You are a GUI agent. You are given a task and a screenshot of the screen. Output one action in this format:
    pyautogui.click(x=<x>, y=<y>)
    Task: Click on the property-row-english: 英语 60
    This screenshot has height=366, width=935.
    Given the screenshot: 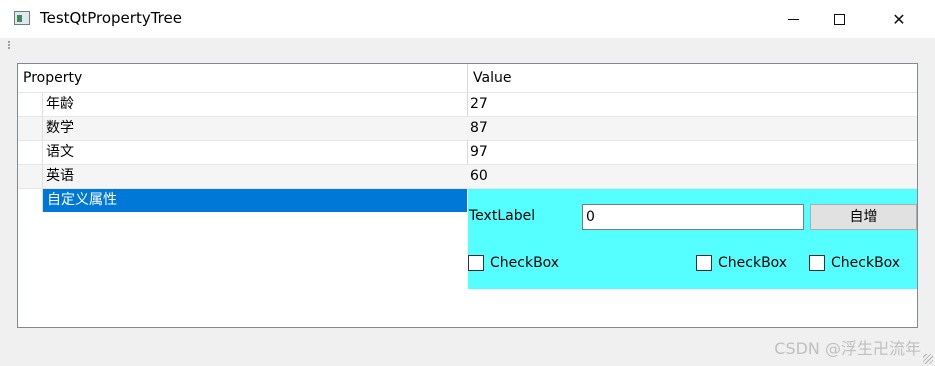 What is the action you would take?
    pyautogui.click(x=467, y=176)
    